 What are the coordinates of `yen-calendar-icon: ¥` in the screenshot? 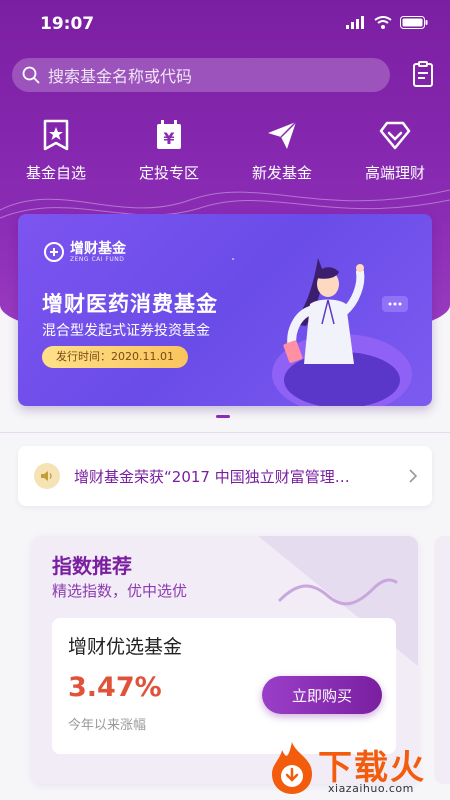 It's located at (169, 134).